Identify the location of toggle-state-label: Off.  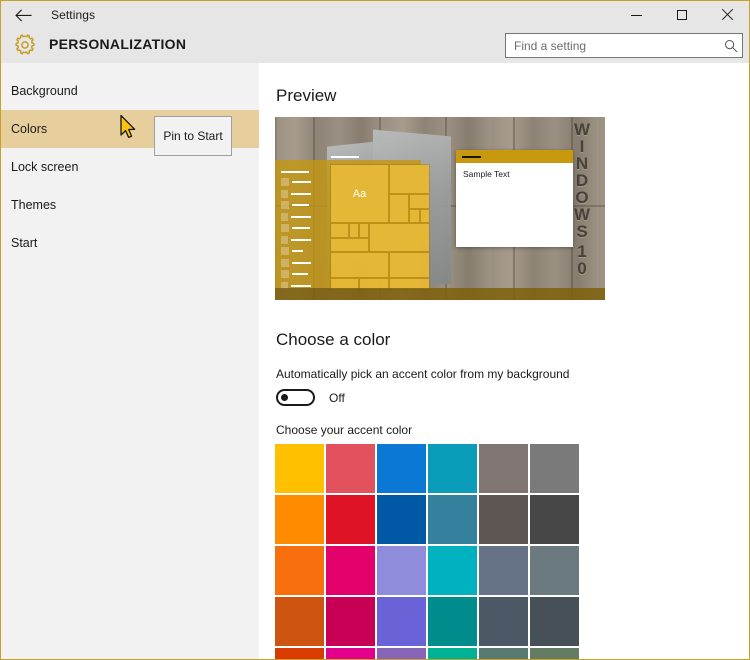
(337, 397).